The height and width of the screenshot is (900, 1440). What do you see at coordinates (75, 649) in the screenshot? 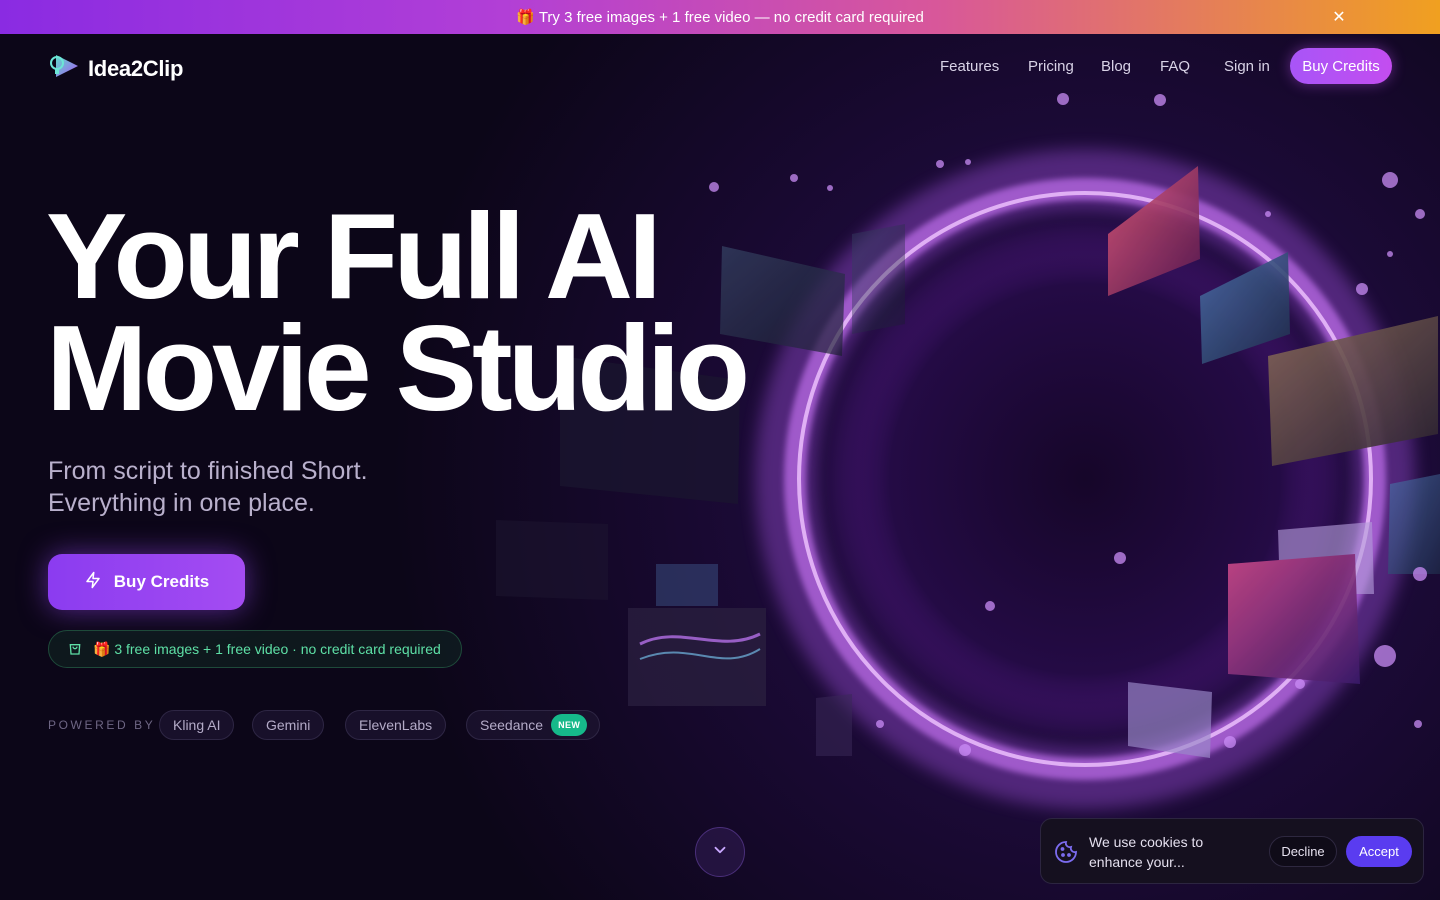
I see `shopping-bag-icon` at bounding box center [75, 649].